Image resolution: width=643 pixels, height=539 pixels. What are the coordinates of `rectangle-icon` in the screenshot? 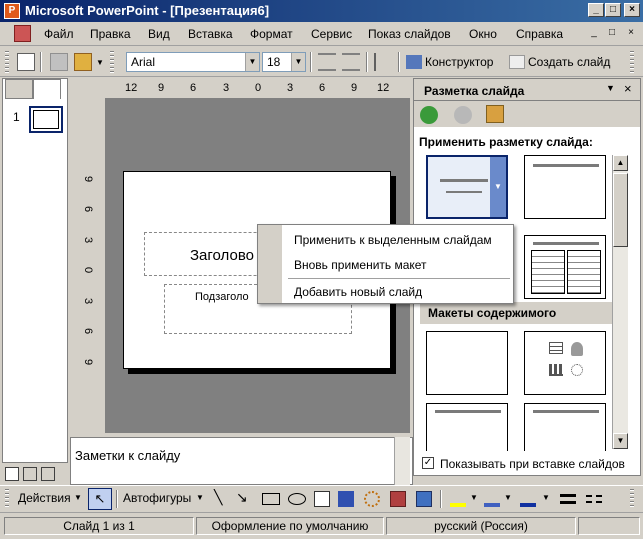 It's located at (271, 499).